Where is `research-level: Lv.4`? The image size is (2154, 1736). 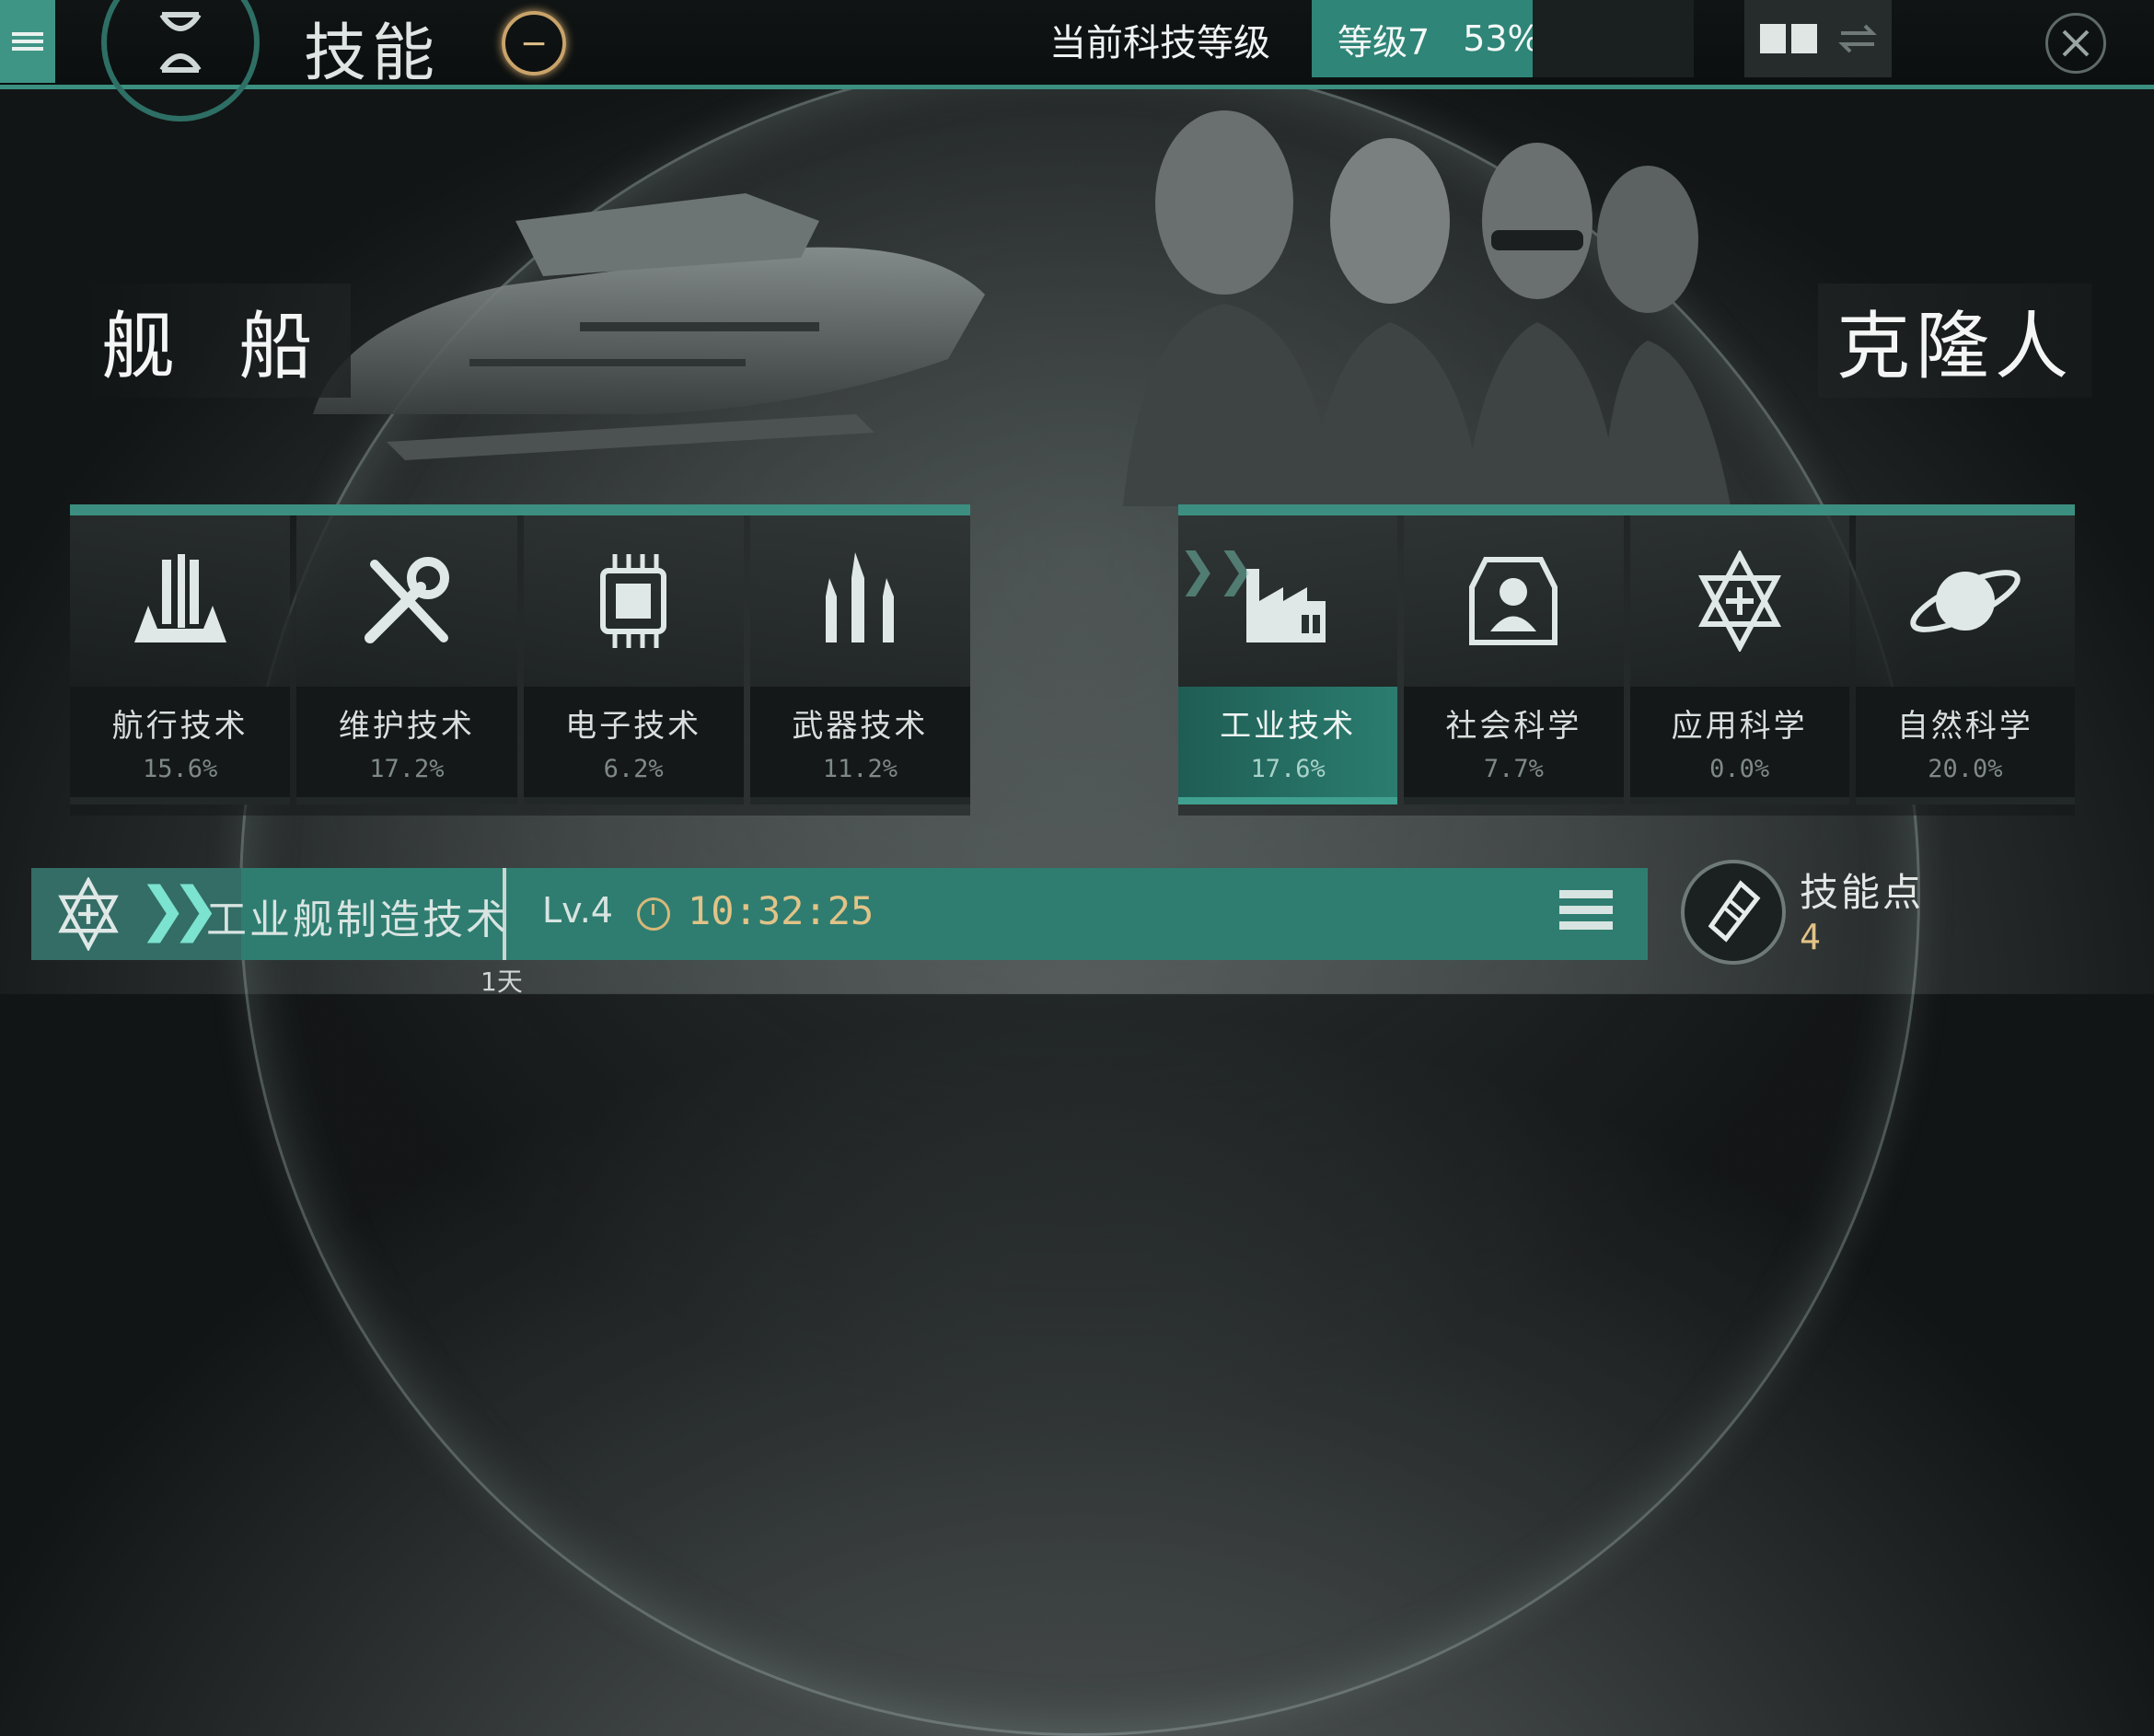
research-level: Lv.4 is located at coordinates (577, 910).